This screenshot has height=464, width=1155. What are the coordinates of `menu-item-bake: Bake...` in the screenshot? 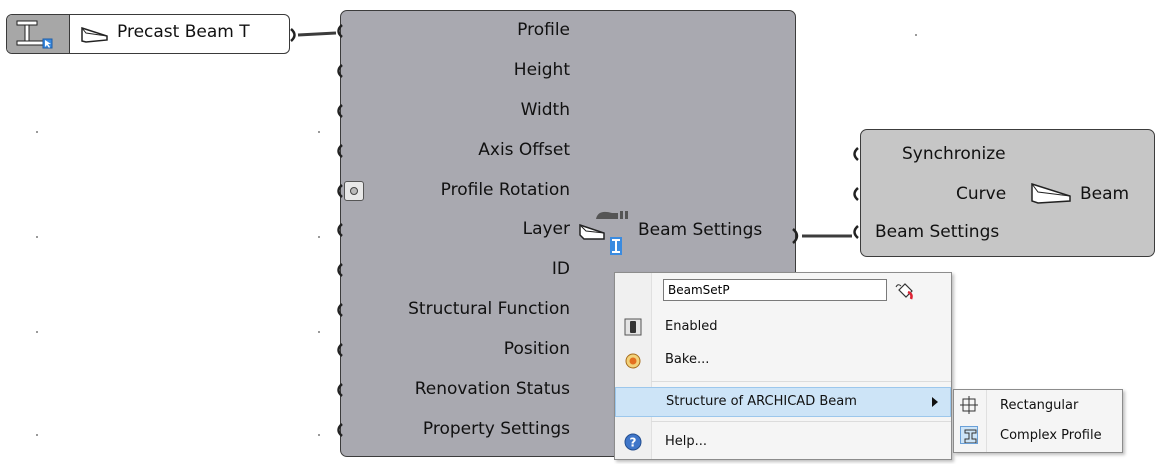 It's located at (783, 360).